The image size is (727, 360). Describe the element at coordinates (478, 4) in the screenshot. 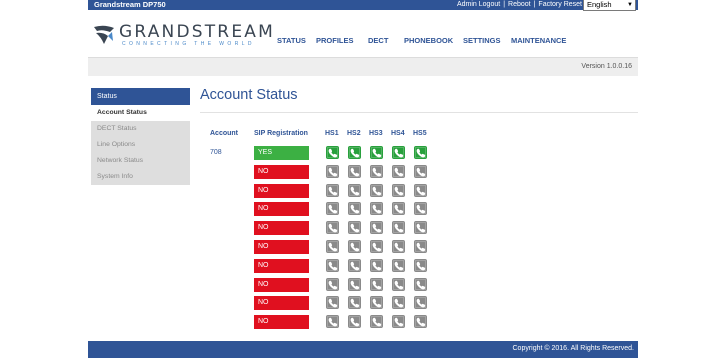

I see `admin-logout-link: Admin Logout` at that location.